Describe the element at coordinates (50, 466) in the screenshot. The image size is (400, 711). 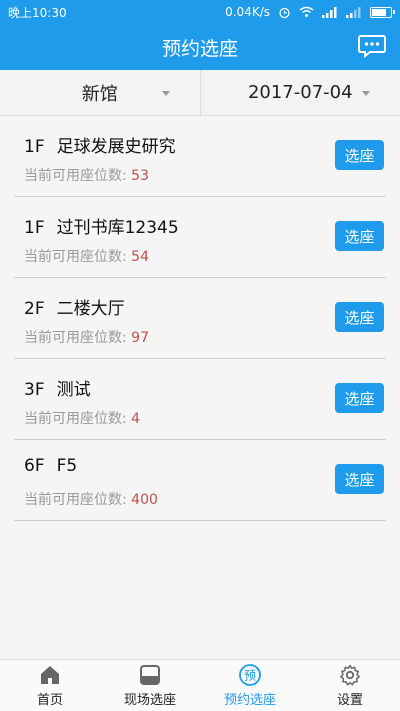
I see `room-name: 6F F5` at that location.